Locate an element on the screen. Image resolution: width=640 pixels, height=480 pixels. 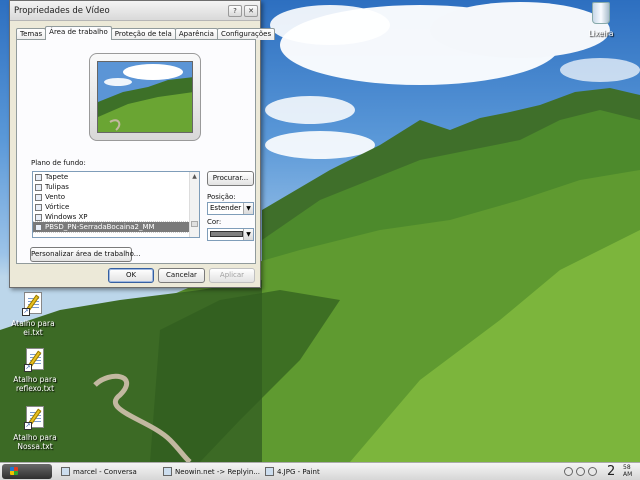
recycle-bin-icon is located at coordinates (601, 14).